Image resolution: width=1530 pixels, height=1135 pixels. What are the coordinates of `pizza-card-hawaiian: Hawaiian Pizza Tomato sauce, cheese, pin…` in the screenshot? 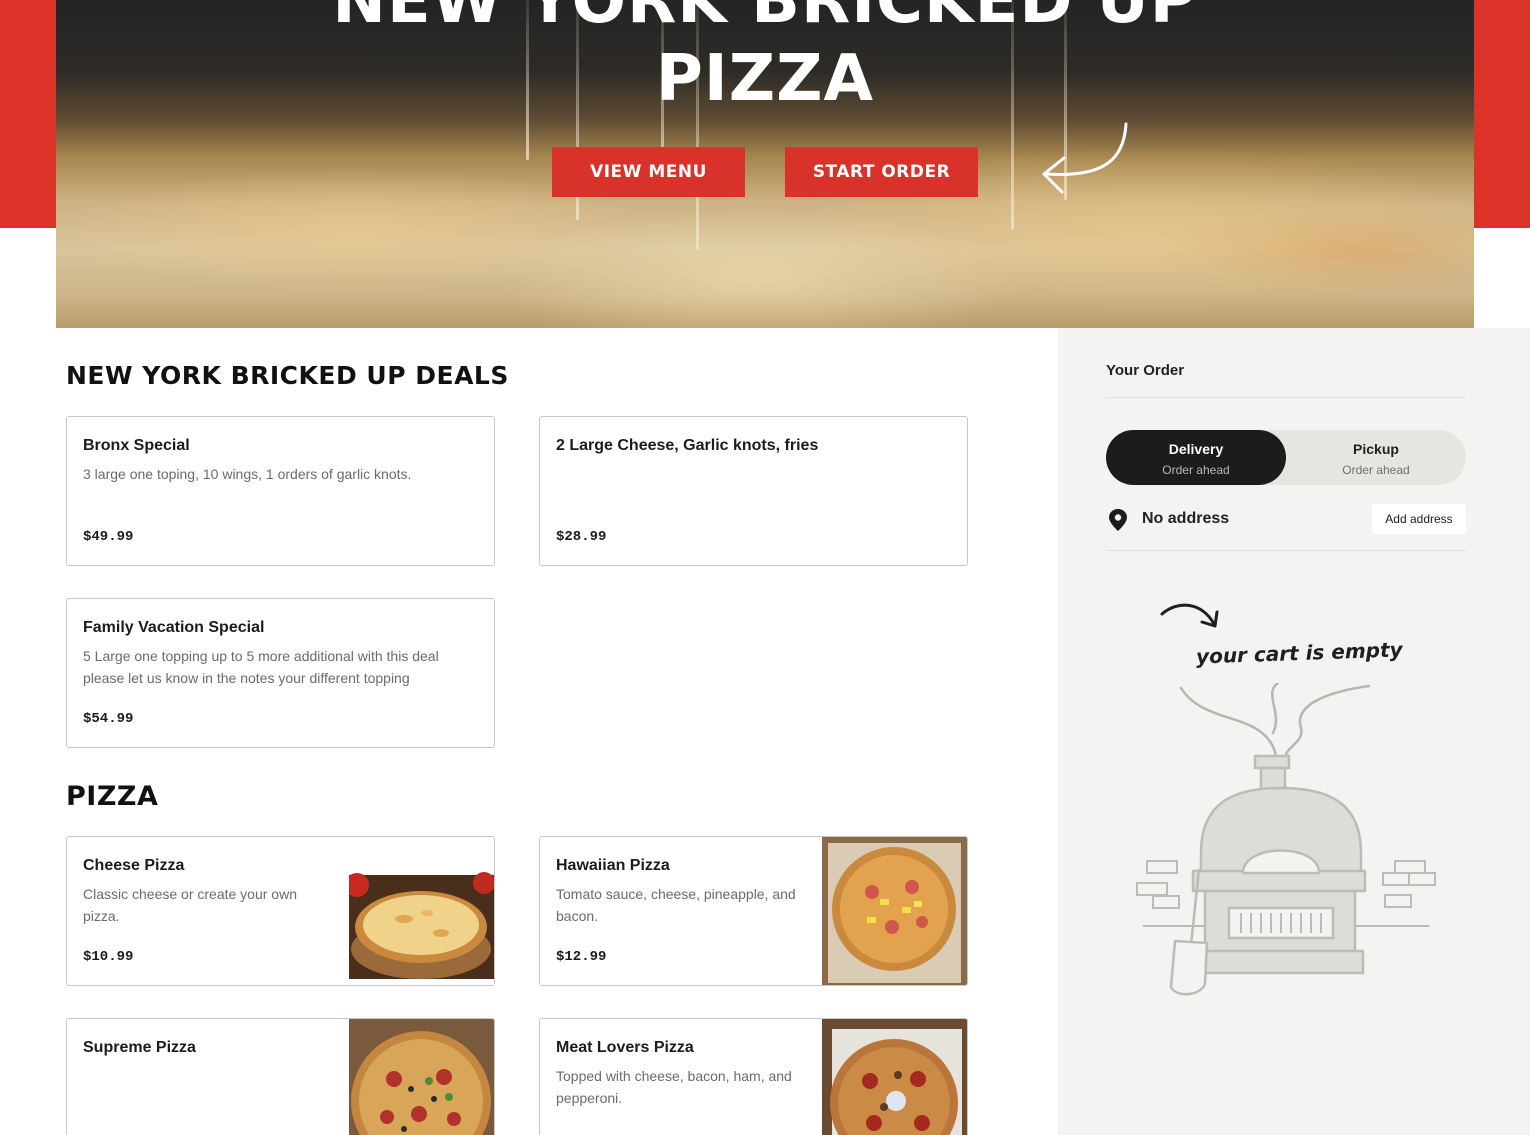 It's located at (753, 911).